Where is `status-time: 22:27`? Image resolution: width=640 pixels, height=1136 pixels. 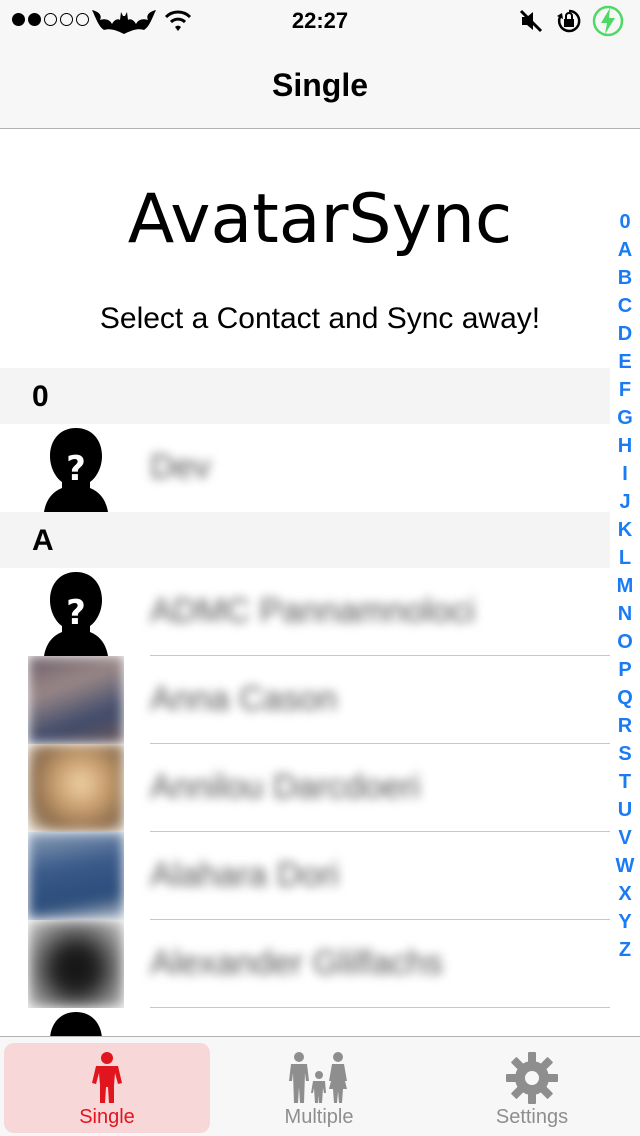 status-time: 22:27 is located at coordinates (320, 20).